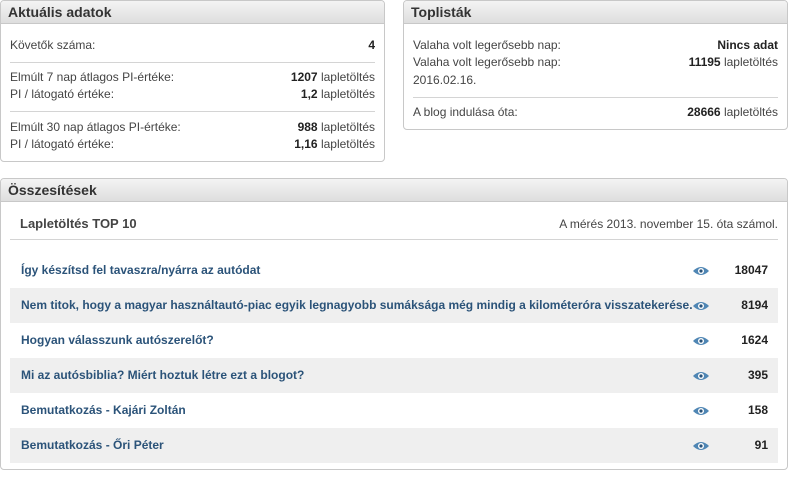  Describe the element at coordinates (192, 144) in the screenshot. I see `pi30-row: PI / látogató értéke: 1,16 lapletöltés` at that location.